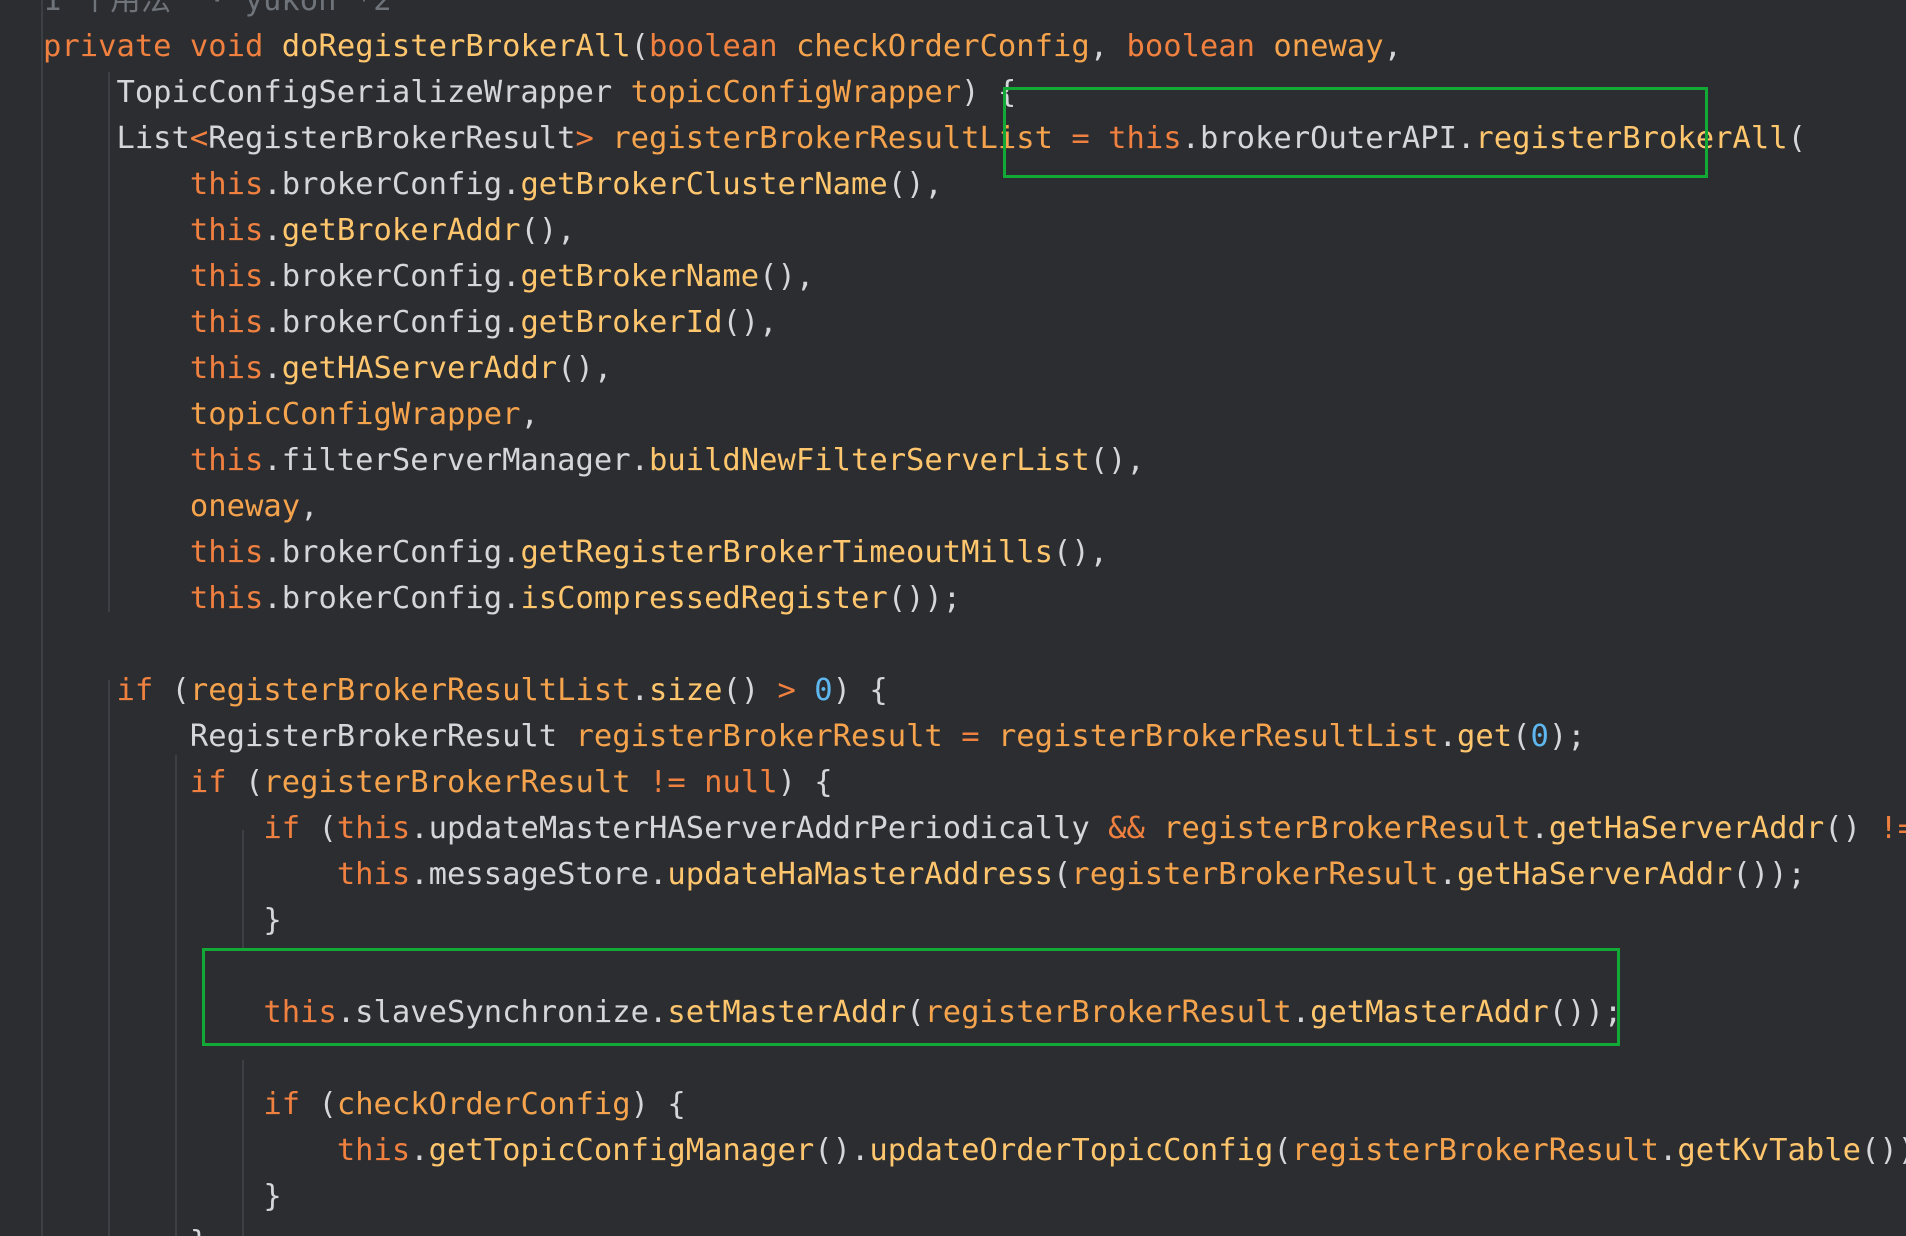 The width and height of the screenshot is (1906, 1236). I want to click on code-line: this.getBrokerAddr(),, so click(309, 231).